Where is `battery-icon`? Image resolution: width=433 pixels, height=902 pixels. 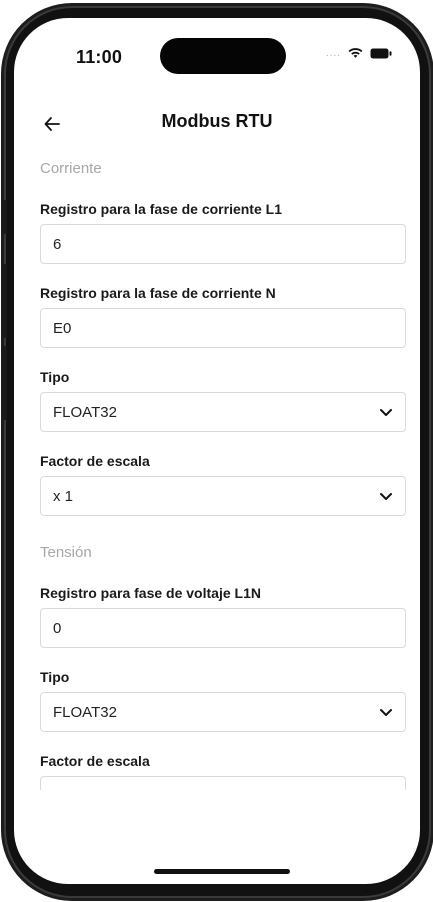 battery-icon is located at coordinates (381, 53).